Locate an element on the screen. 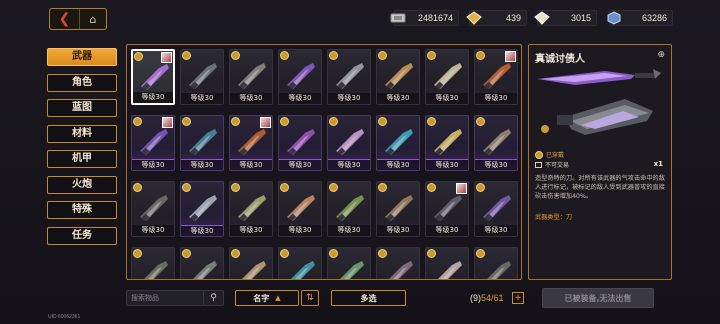 The width and height of the screenshot is (720, 324). sort-order-button: ⇅ is located at coordinates (310, 298).